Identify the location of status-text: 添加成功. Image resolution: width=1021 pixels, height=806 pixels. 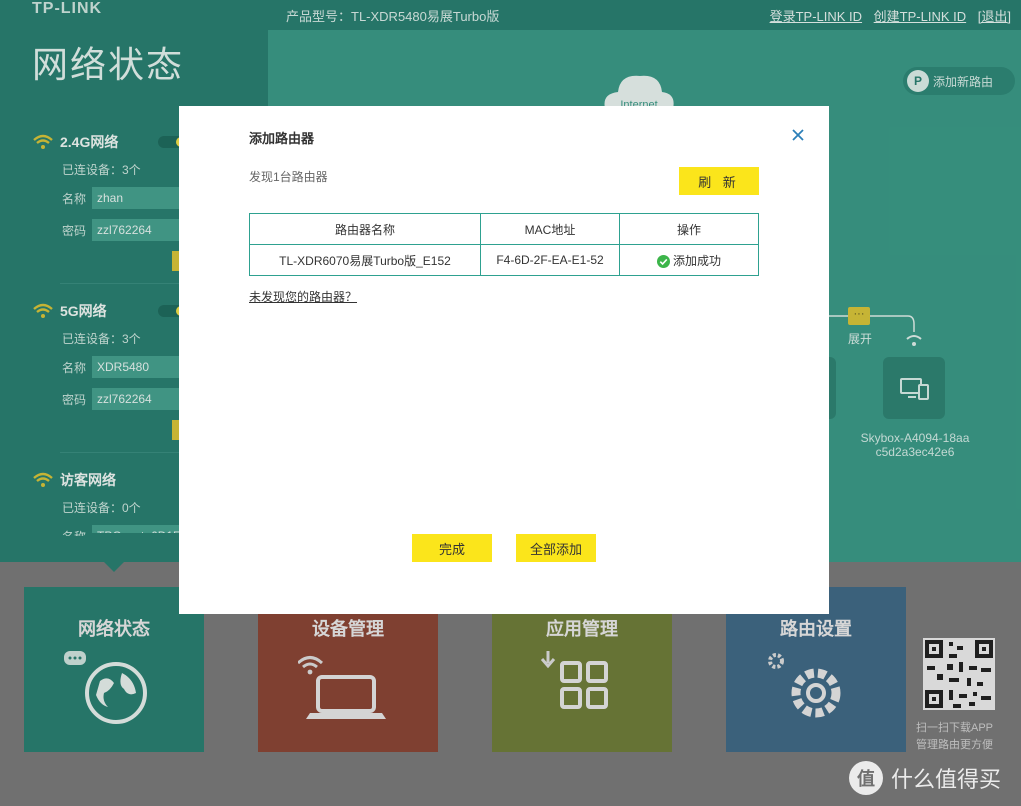
(696, 260).